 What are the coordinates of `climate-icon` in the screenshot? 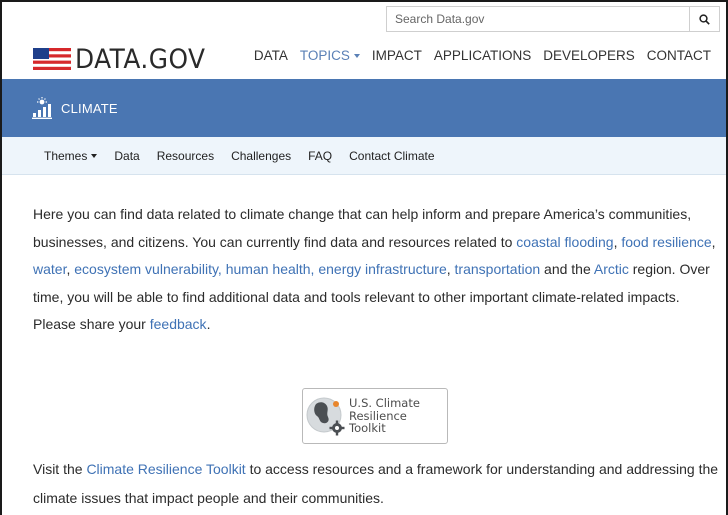 It's located at (42, 108).